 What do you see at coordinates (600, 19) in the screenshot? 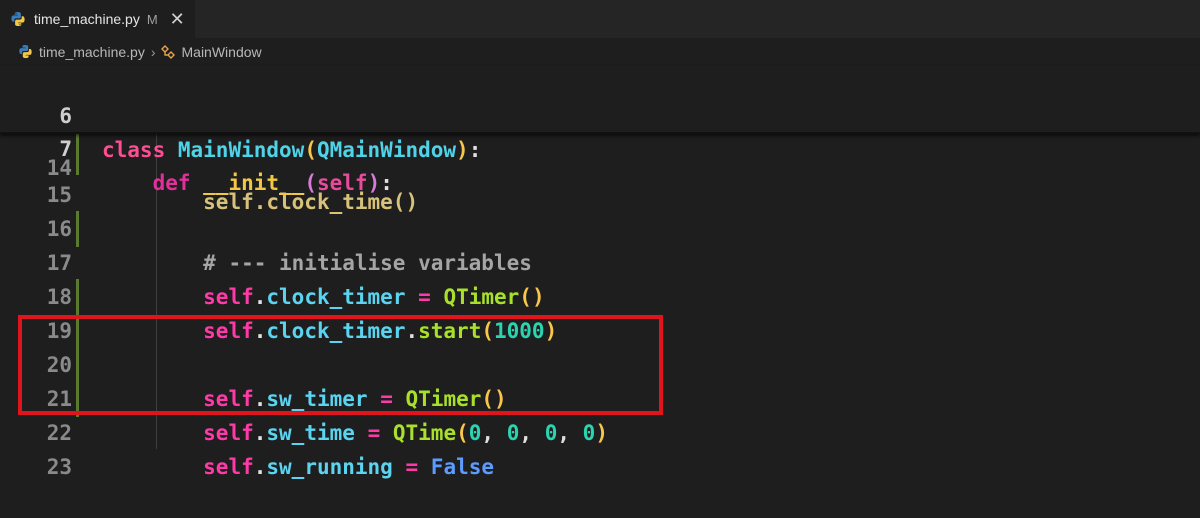
I see `tab-bar: time_machine.py M ✕` at bounding box center [600, 19].